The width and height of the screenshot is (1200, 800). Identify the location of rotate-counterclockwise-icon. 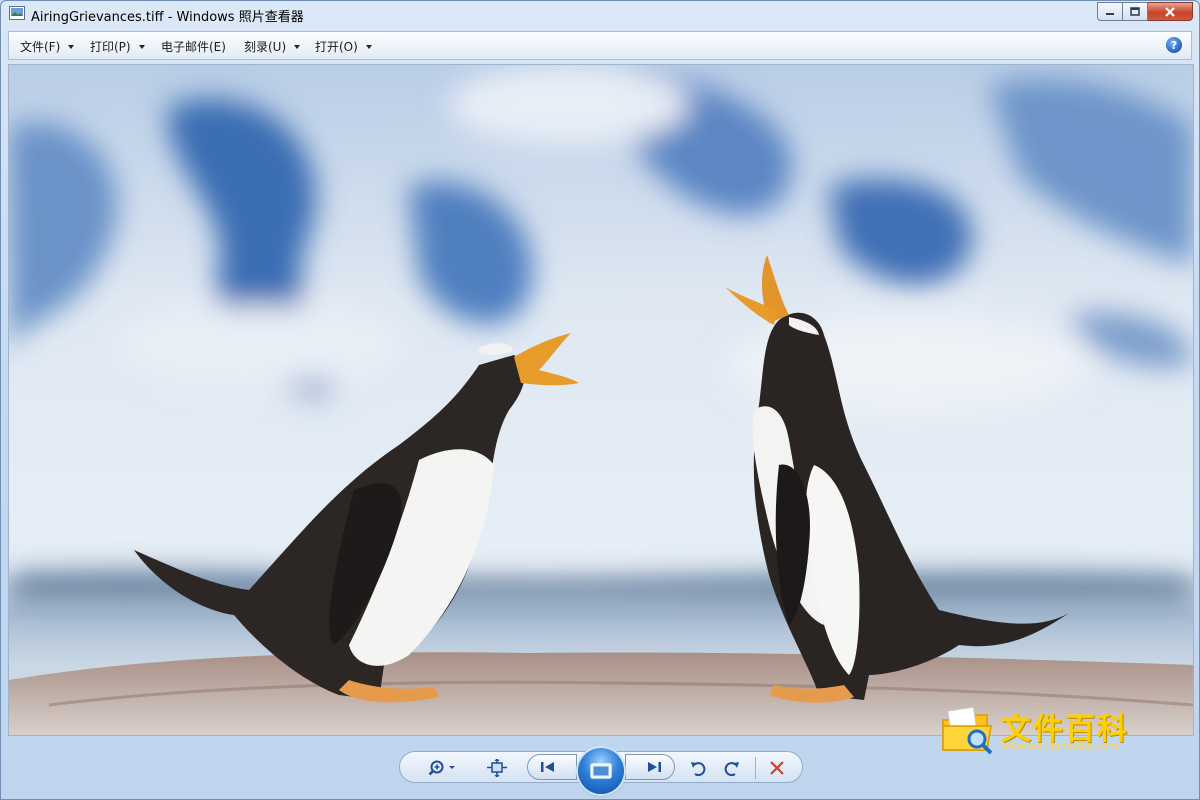
(698, 769).